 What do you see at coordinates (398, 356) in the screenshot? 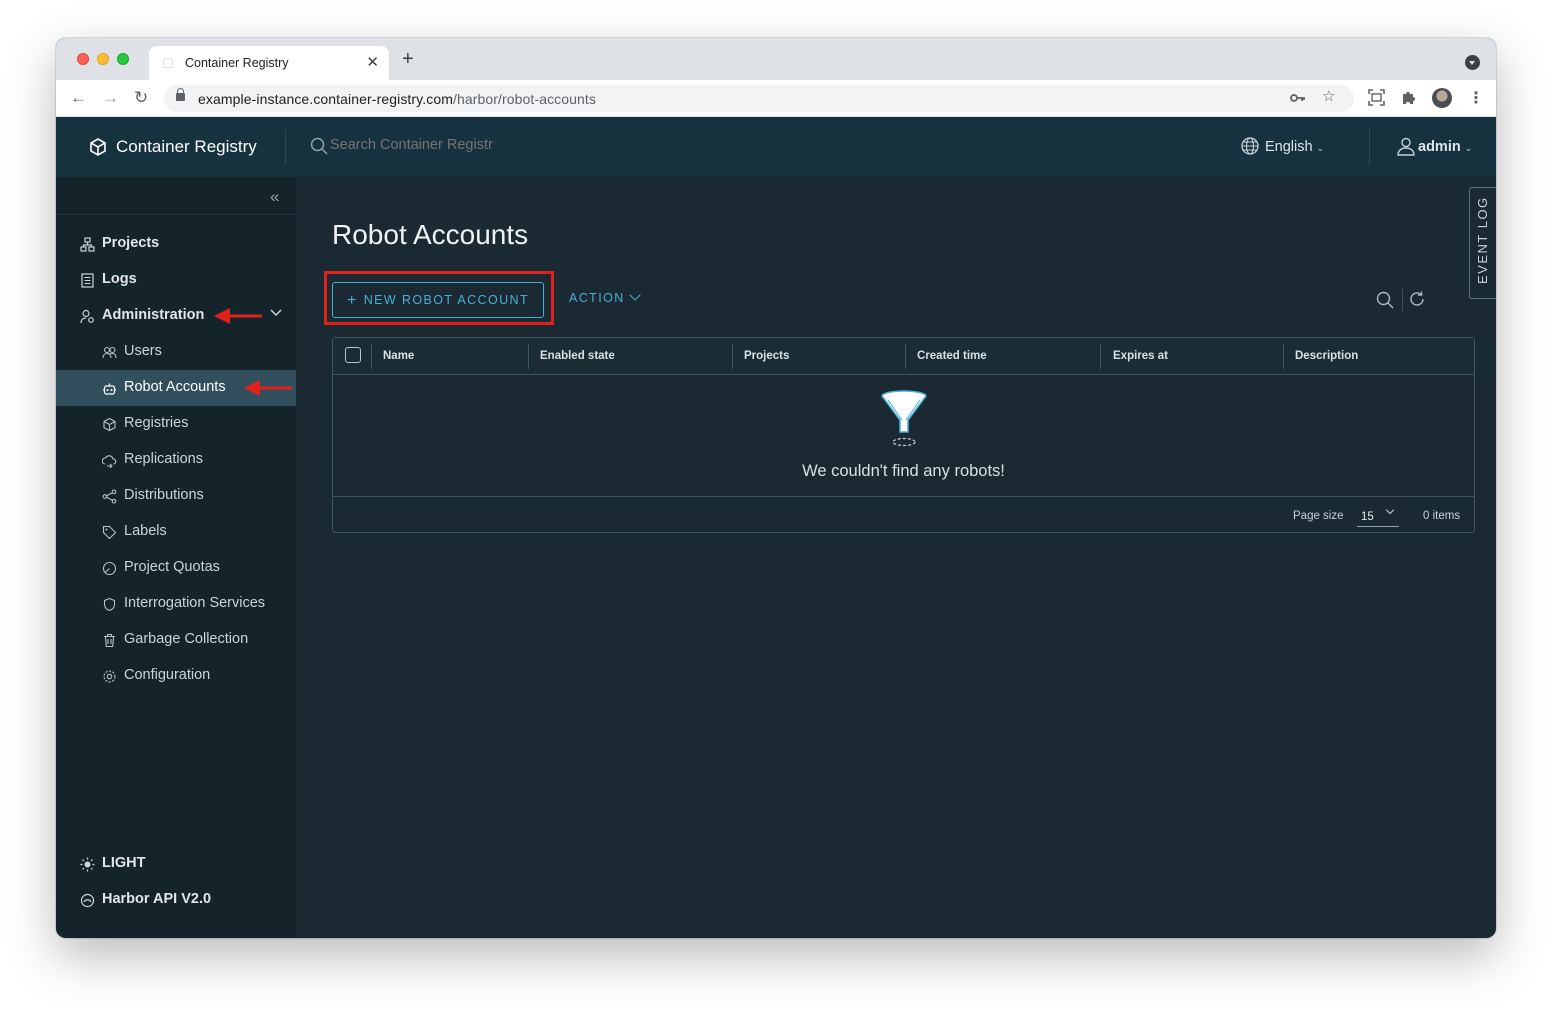
I see `column-header-name: Name` at bounding box center [398, 356].